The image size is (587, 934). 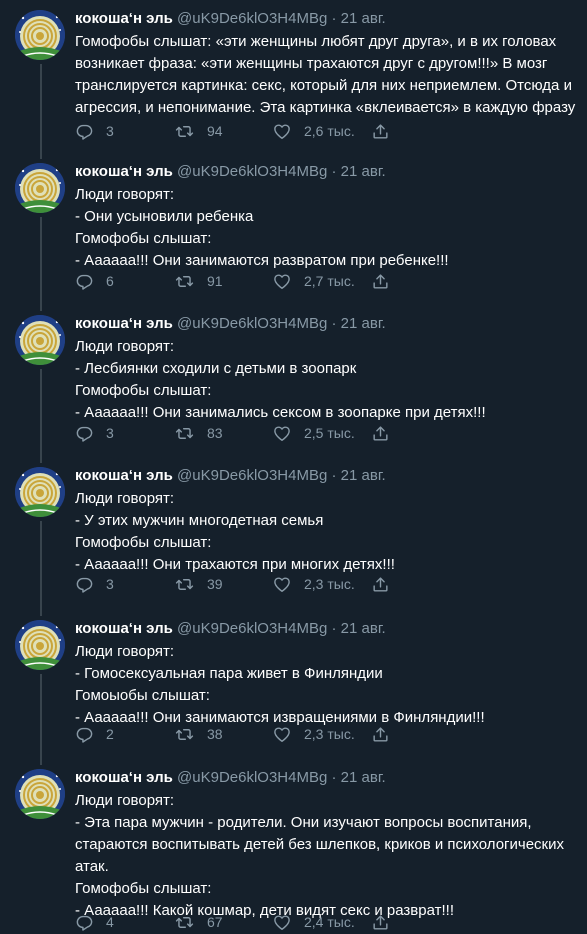 What do you see at coordinates (329, 734) in the screenshot?
I see `like-count: 2,3 тыс.` at bounding box center [329, 734].